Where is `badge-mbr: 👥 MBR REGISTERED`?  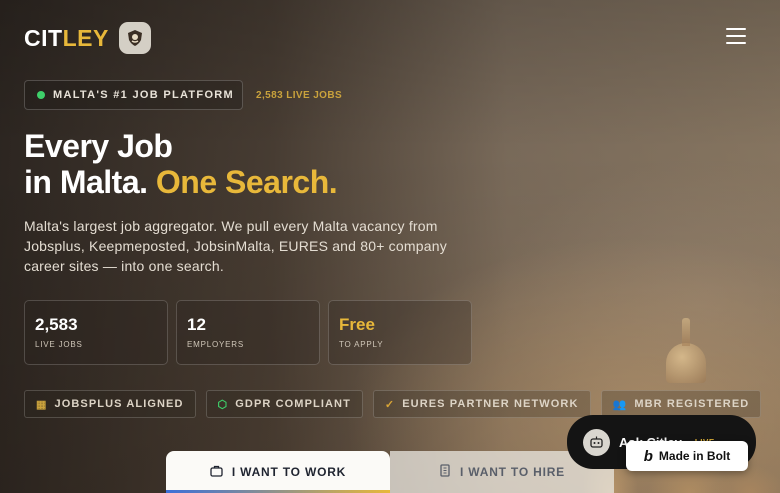 badge-mbr: 👥 MBR REGISTERED is located at coordinates (681, 404).